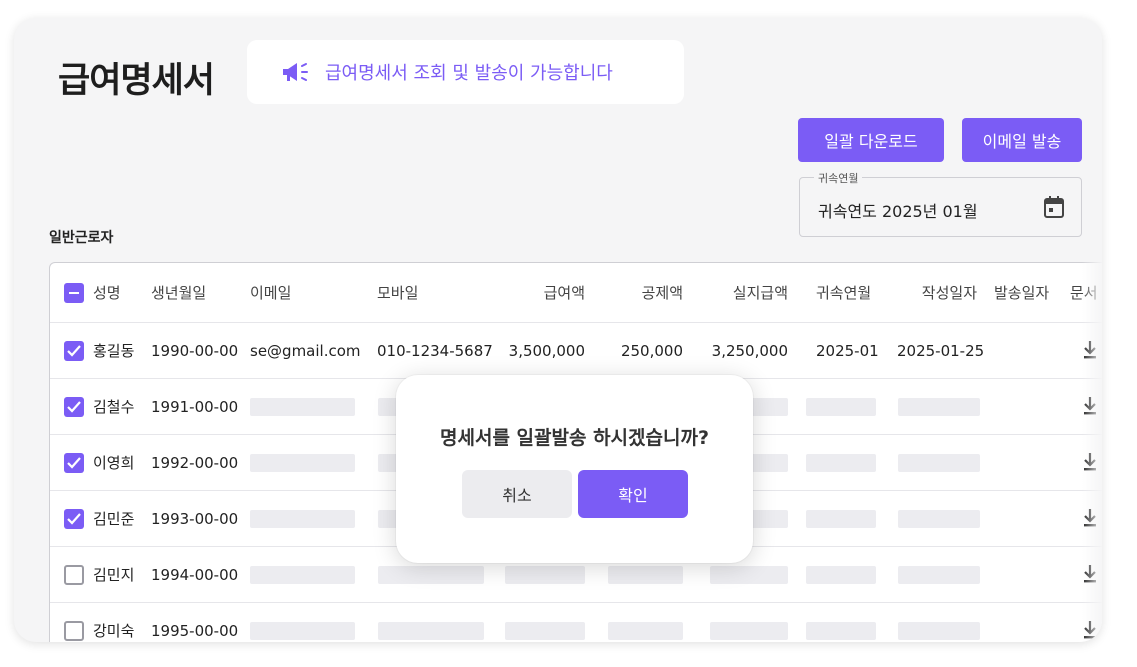 Image resolution: width=1137 pixels, height=667 pixels. What do you see at coordinates (1022, 140) in the screenshot?
I see `email-send-button: 이메일 발송` at bounding box center [1022, 140].